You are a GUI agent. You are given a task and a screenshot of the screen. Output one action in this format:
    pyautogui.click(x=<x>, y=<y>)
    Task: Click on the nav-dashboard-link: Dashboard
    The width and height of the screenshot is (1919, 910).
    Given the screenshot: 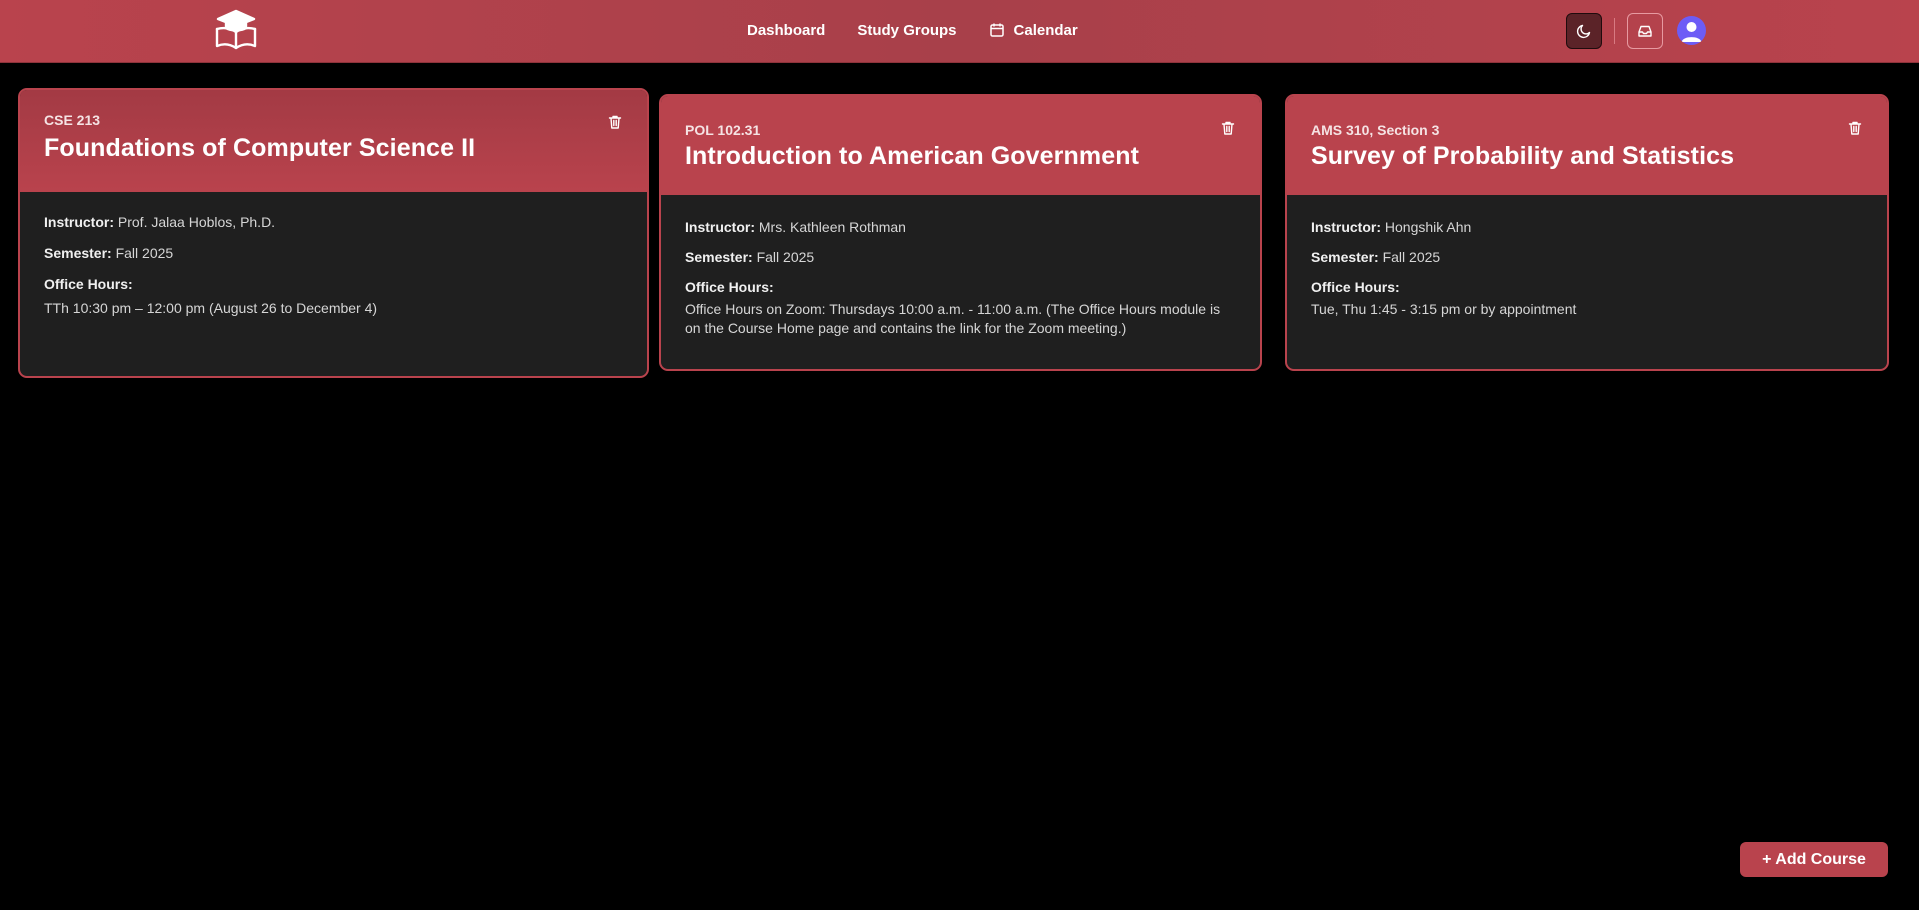 What is the action you would take?
    pyautogui.click(x=786, y=30)
    